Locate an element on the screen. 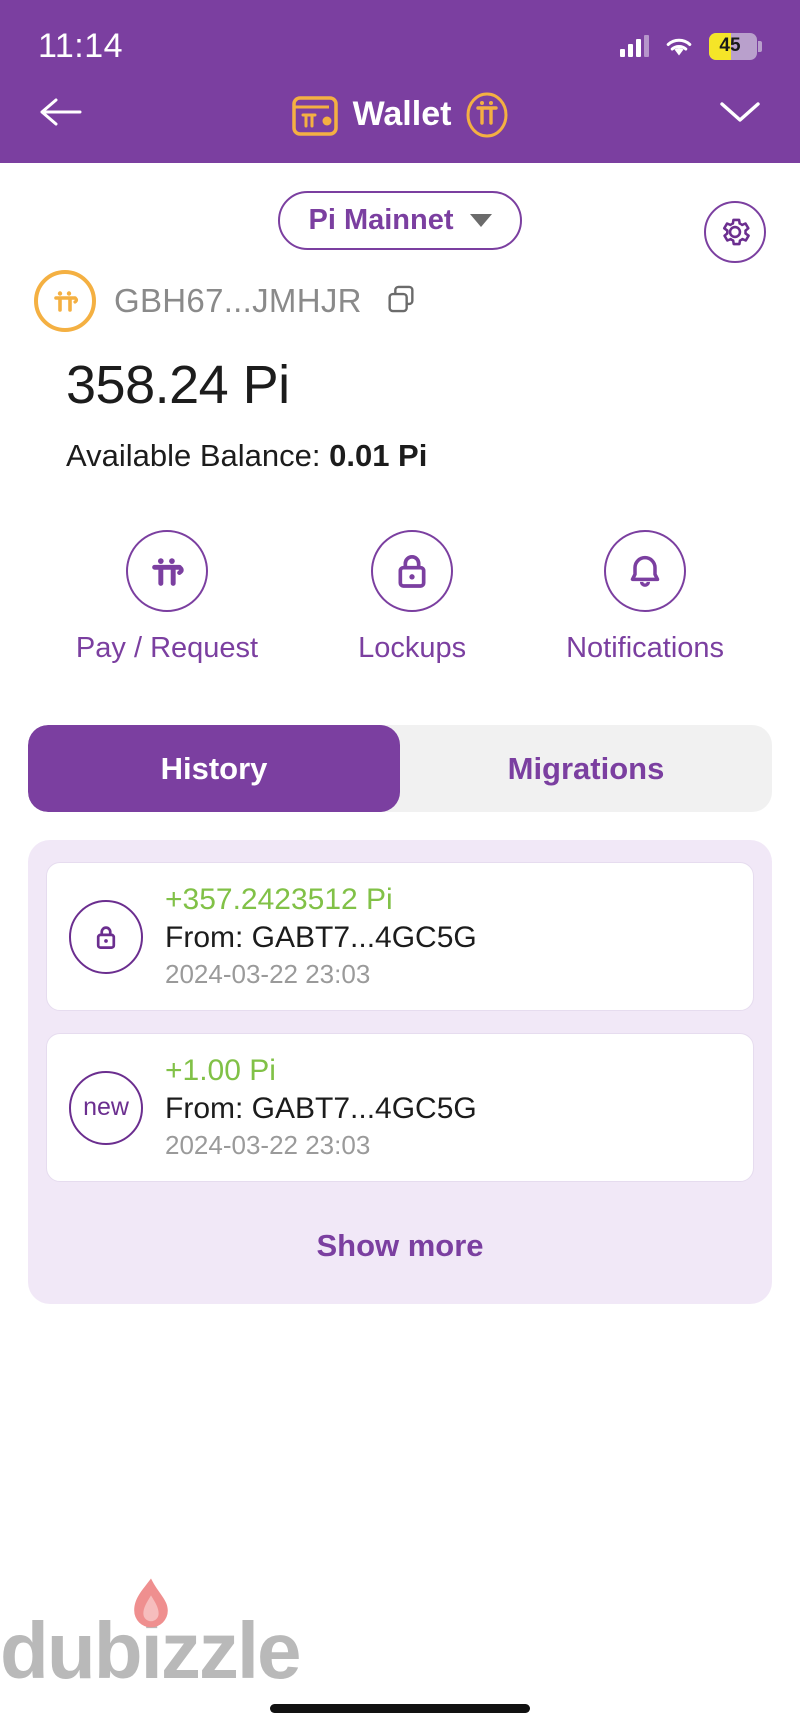 Image resolution: width=800 pixels, height=1731 pixels. pi-coin-icon is located at coordinates (65, 301).